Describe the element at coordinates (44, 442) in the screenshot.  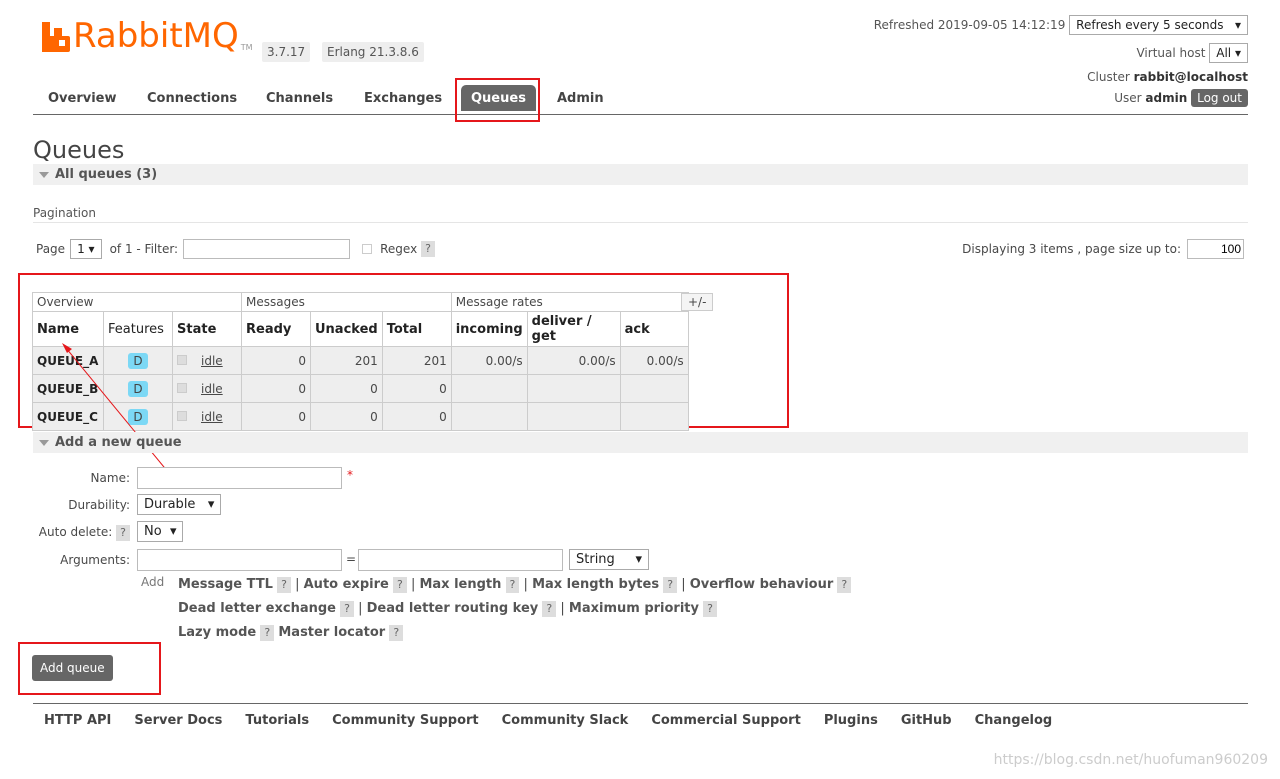
I see `collapse-triangle-icon` at that location.